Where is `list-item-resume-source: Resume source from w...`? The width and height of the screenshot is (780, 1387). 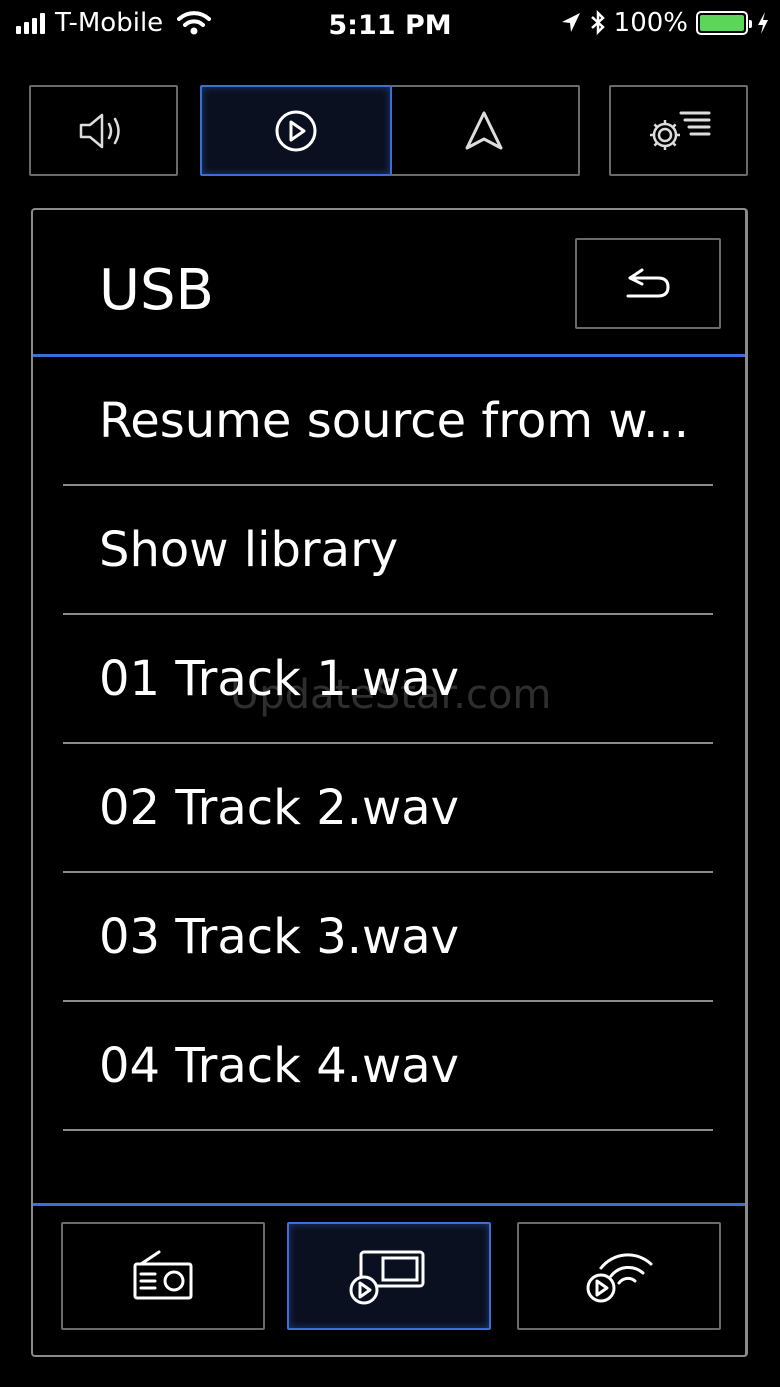 list-item-resume-source: Resume source from w... is located at coordinates (388, 421).